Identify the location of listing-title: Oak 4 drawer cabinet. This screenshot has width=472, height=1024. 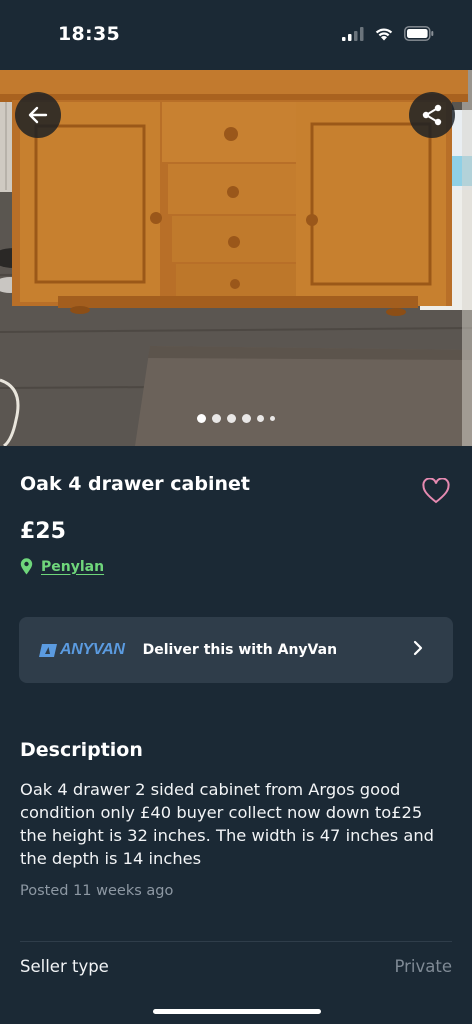
(135, 484).